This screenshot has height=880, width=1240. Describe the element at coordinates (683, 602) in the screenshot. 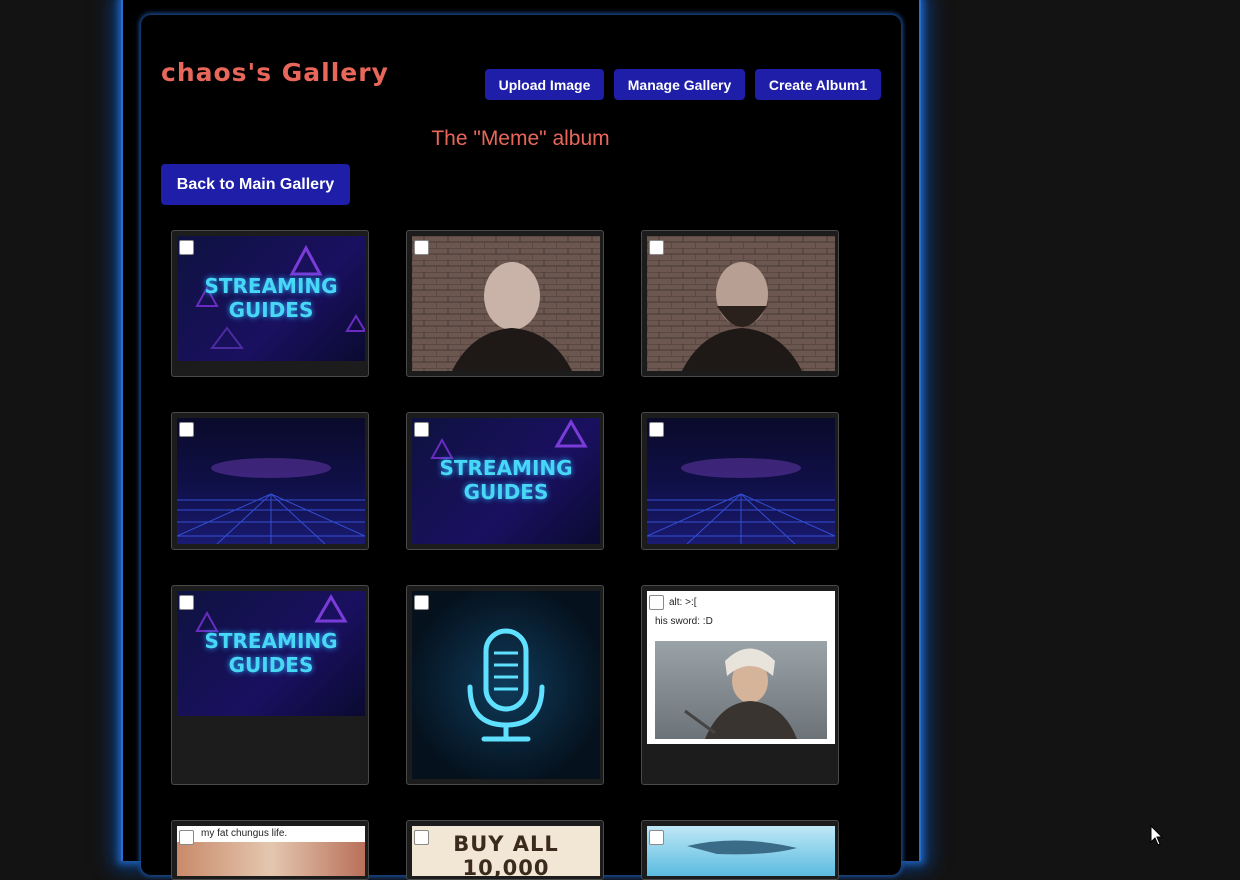

I see `meme-caption: alt: >:[` at that location.